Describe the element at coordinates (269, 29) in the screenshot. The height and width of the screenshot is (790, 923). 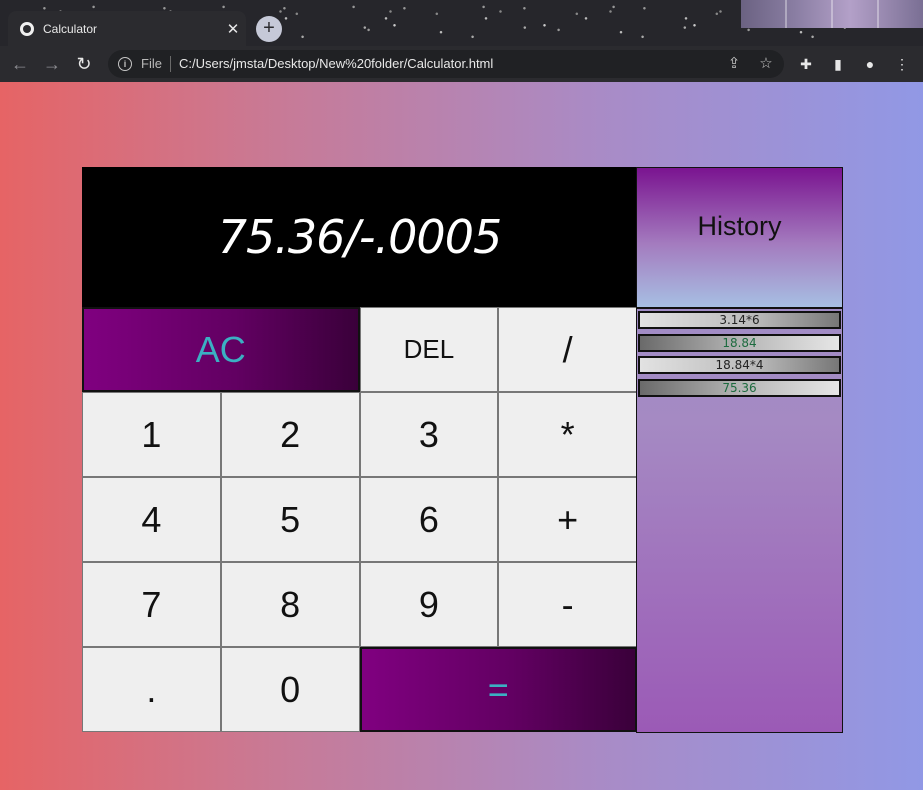
I see `new-tab-button: +` at that location.